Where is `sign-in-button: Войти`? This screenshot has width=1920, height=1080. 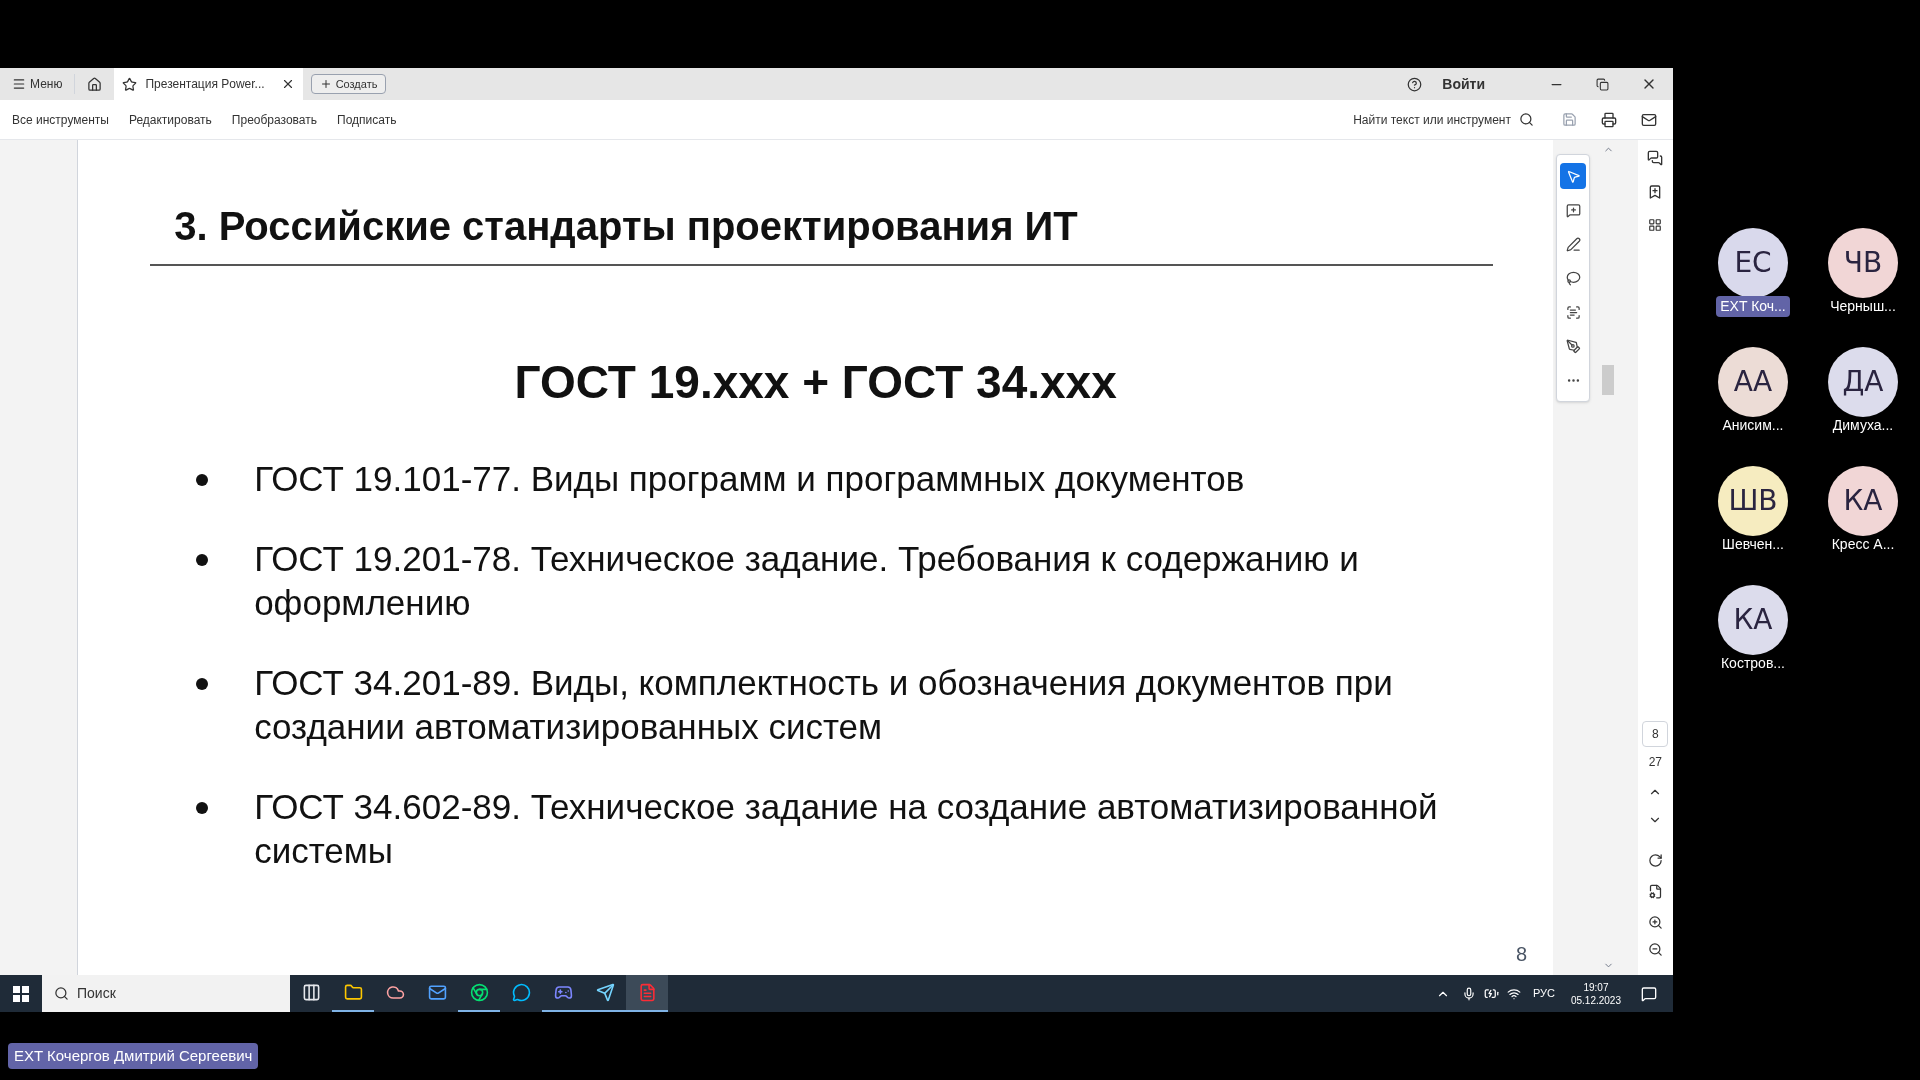 sign-in-button: Войти is located at coordinates (1463, 84).